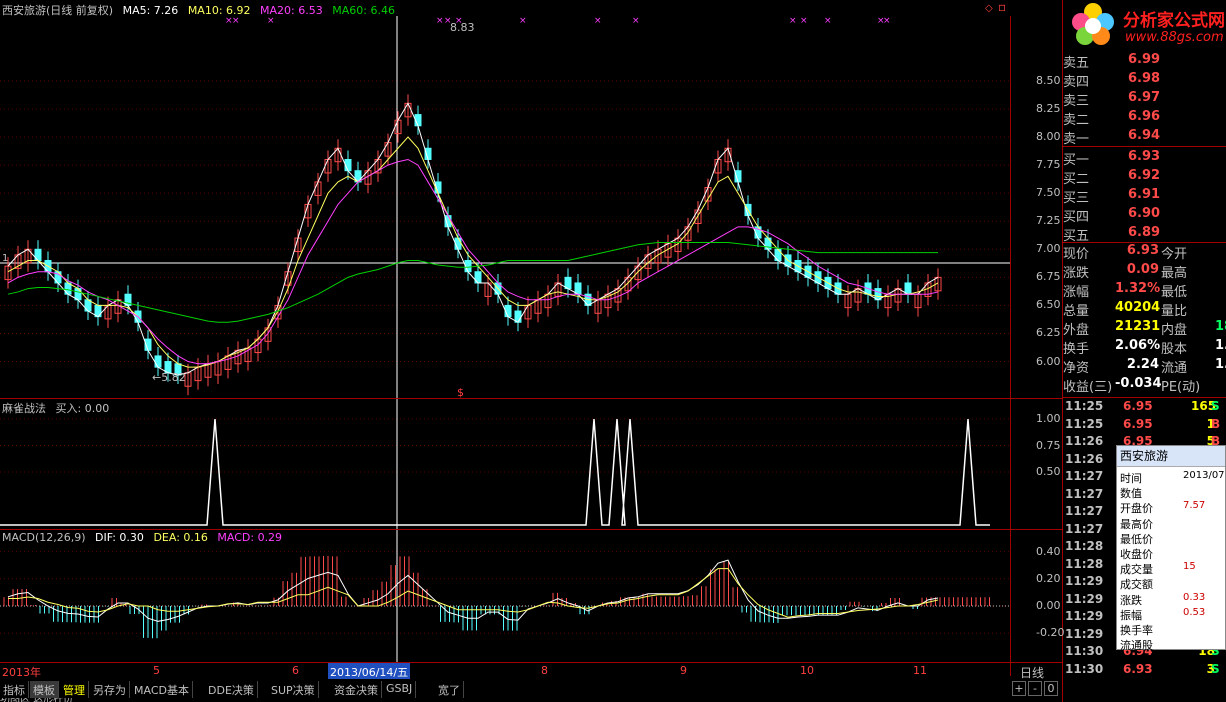 The image size is (1226, 702). What do you see at coordinates (1215, 668) in the screenshot?
I see `tick-side: S` at bounding box center [1215, 668].